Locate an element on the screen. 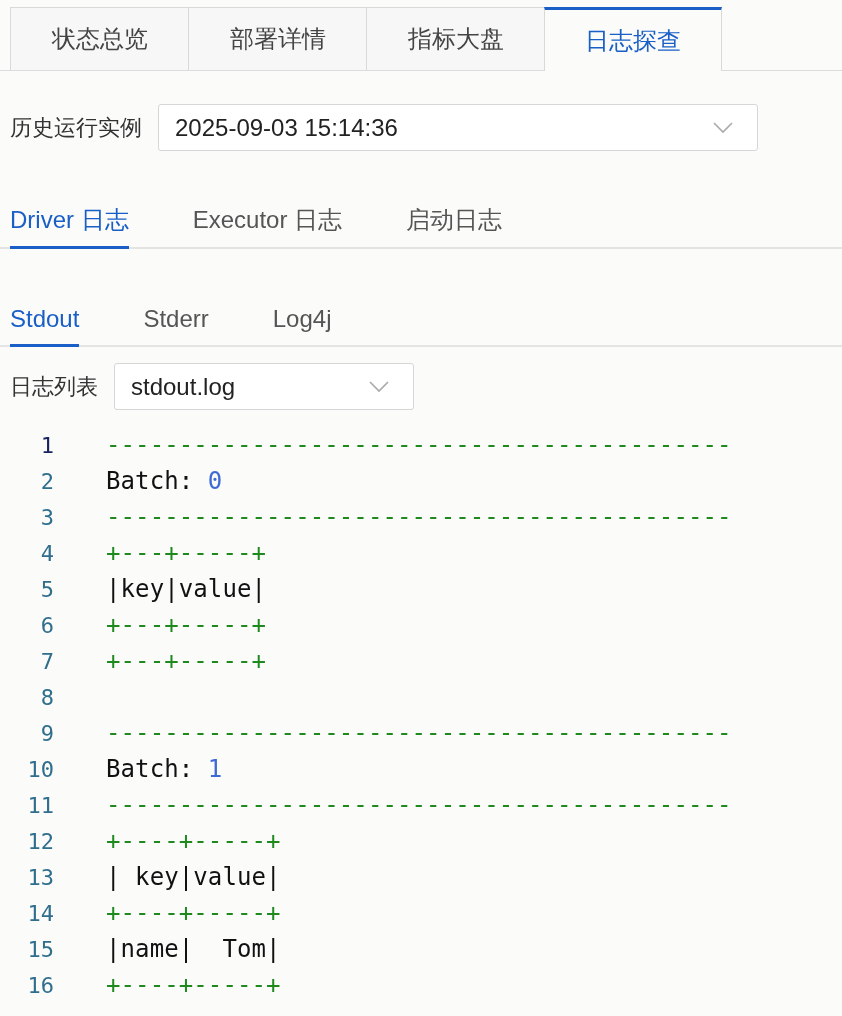 The width and height of the screenshot is (842, 1016). log-line: |key|value| is located at coordinates (186, 589).